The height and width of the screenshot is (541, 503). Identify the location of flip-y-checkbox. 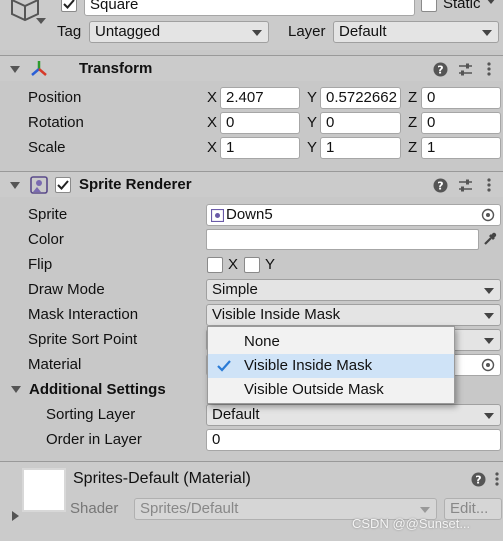
(252, 265).